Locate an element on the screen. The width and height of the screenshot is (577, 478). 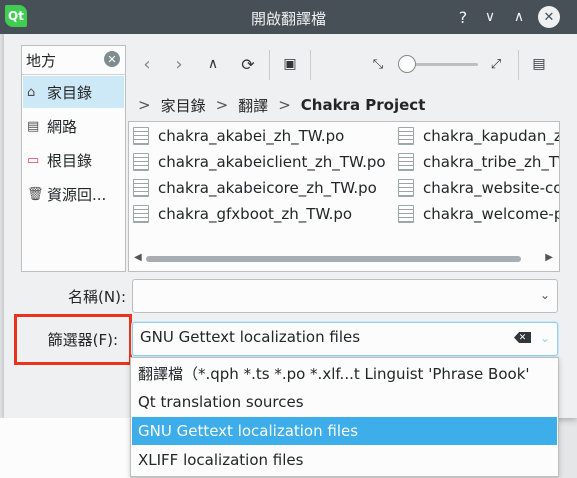
zoom-in-icon: ⤢ is located at coordinates (496, 64).